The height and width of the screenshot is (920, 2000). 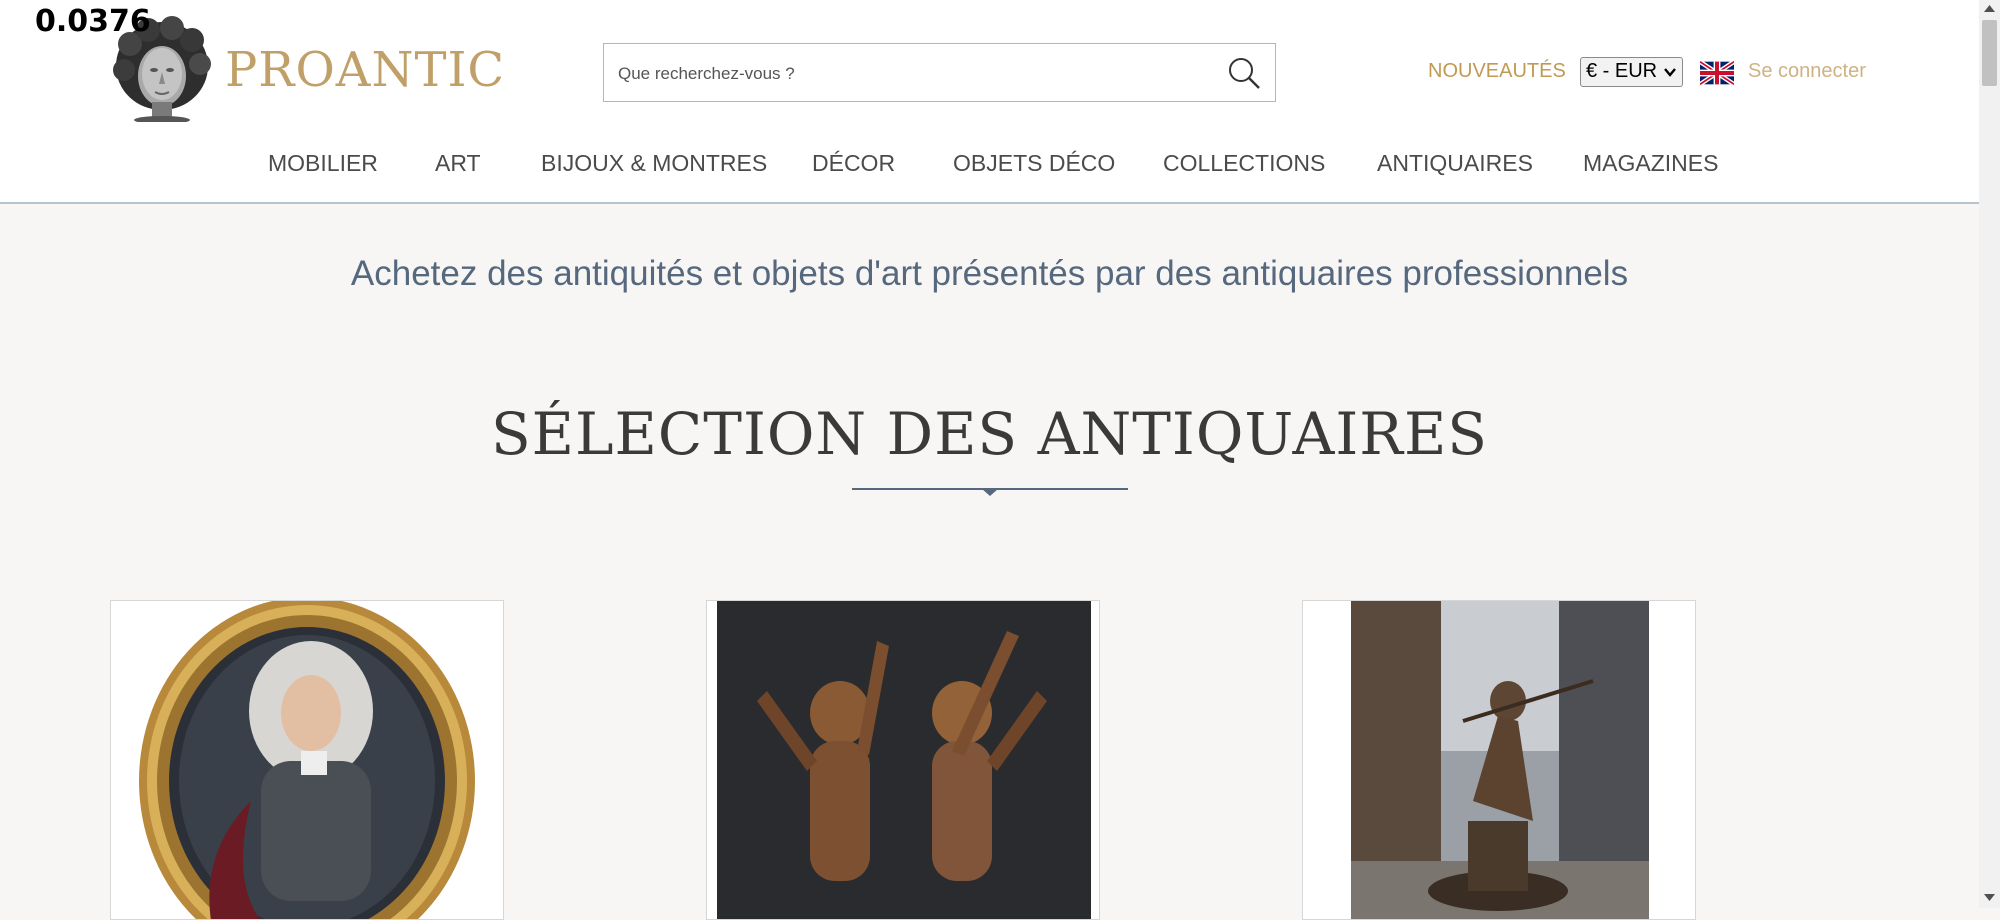 I want to click on uk-flag-icon, so click(x=1717, y=73).